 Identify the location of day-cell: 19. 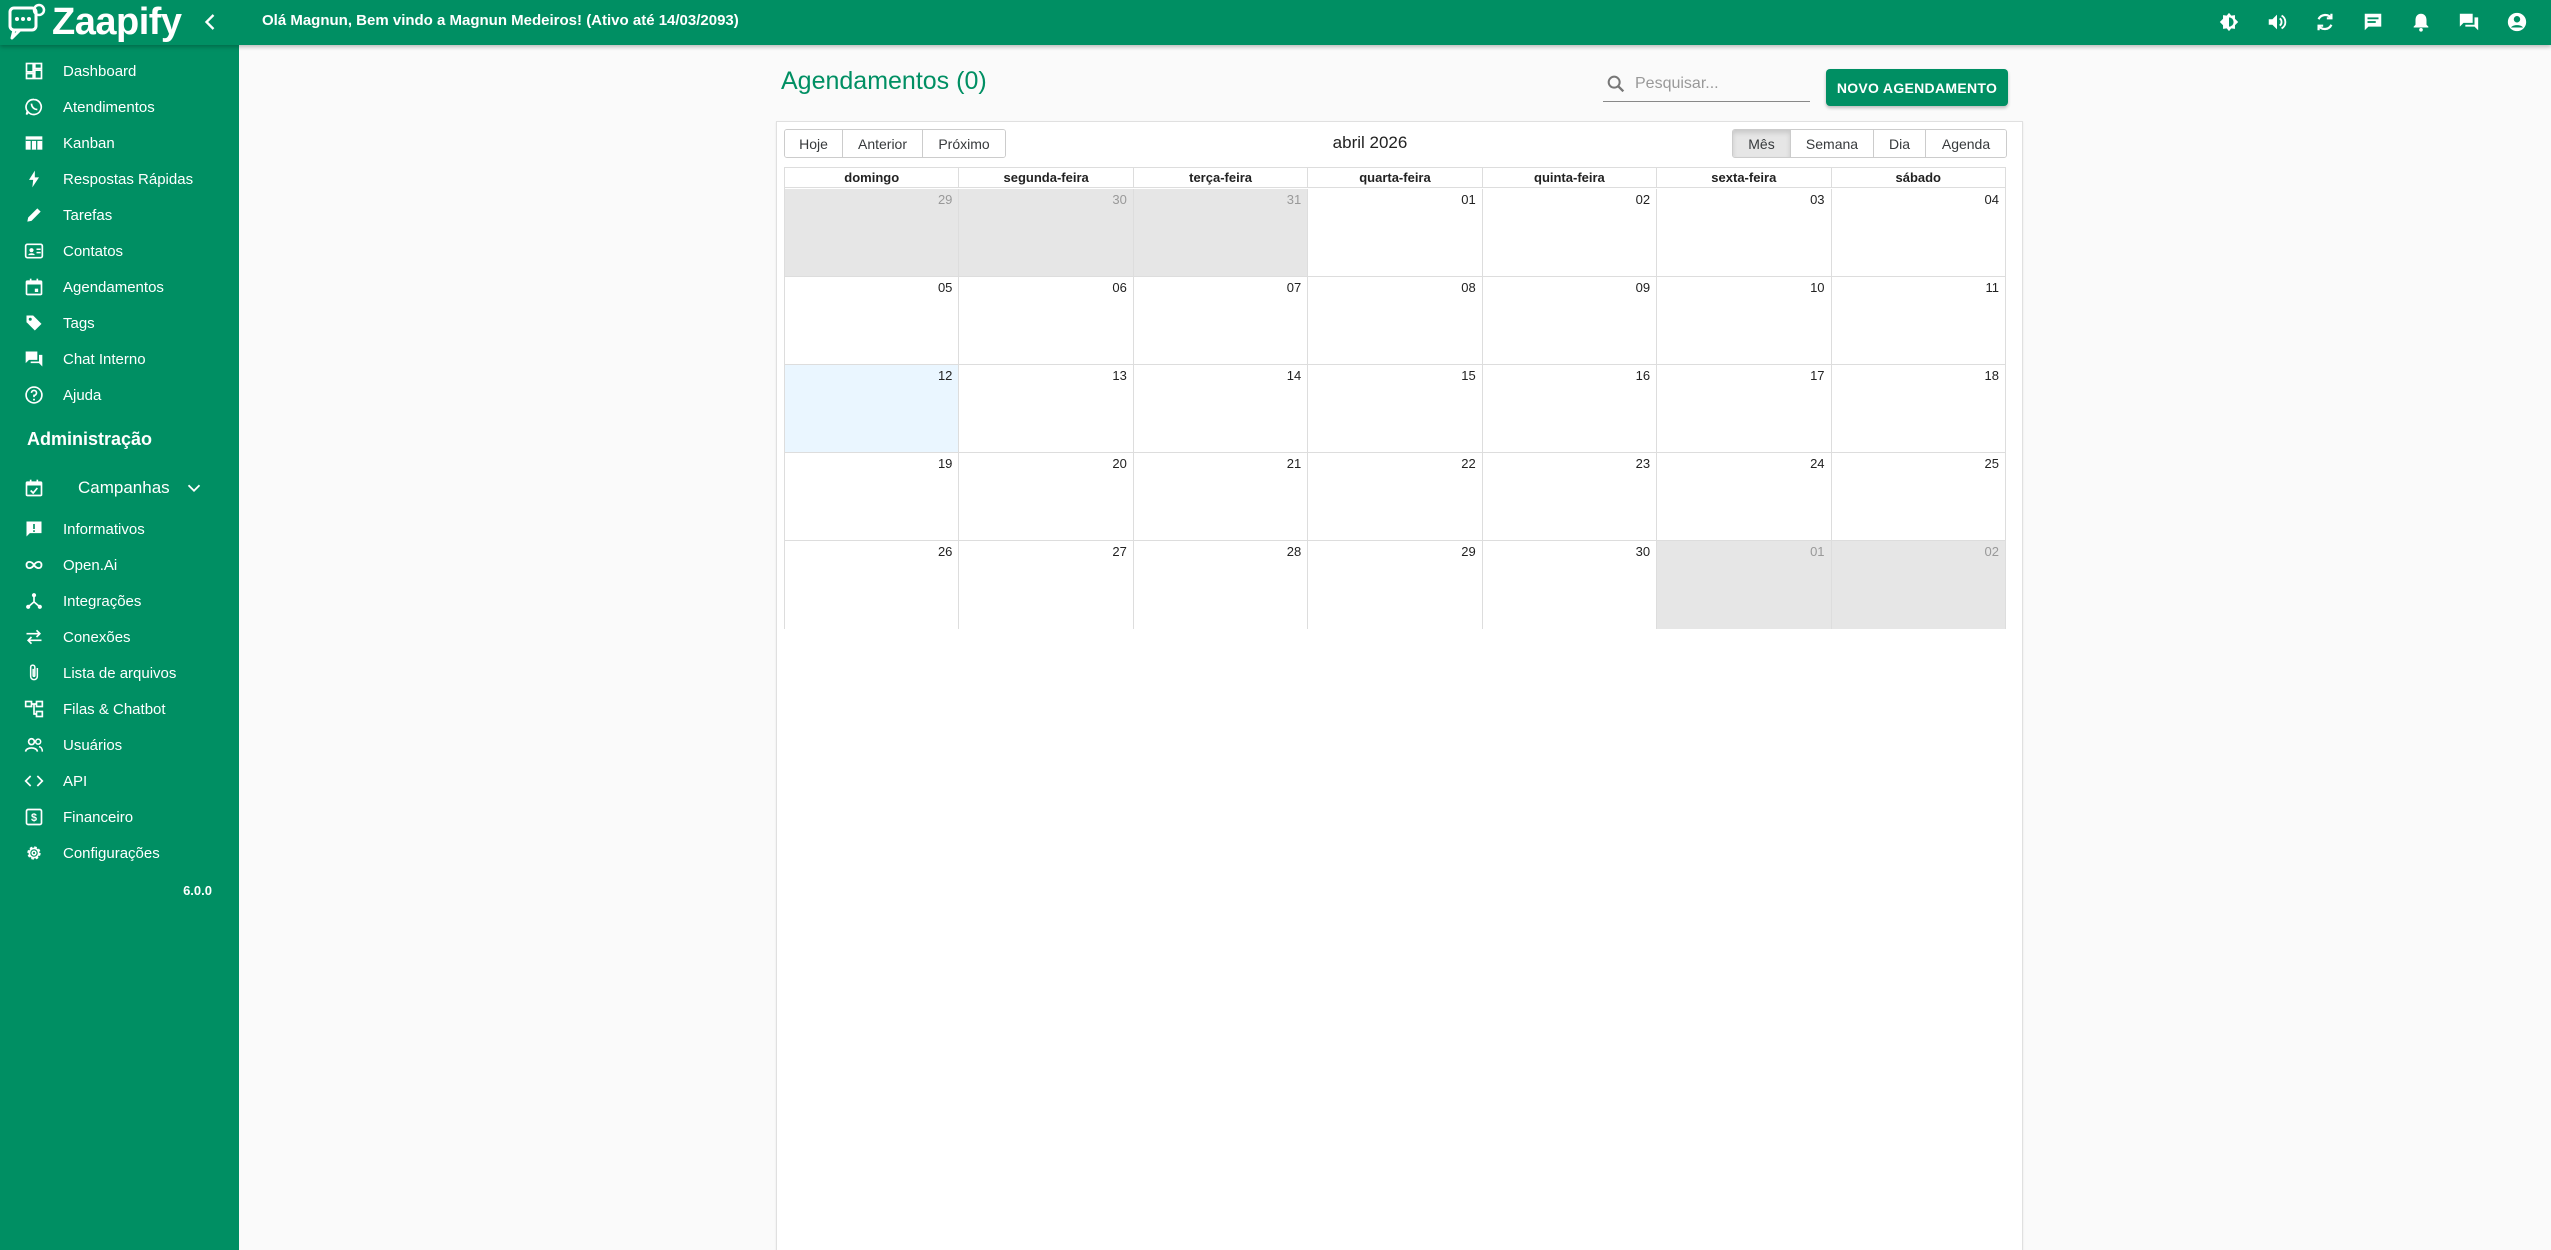
(872, 496).